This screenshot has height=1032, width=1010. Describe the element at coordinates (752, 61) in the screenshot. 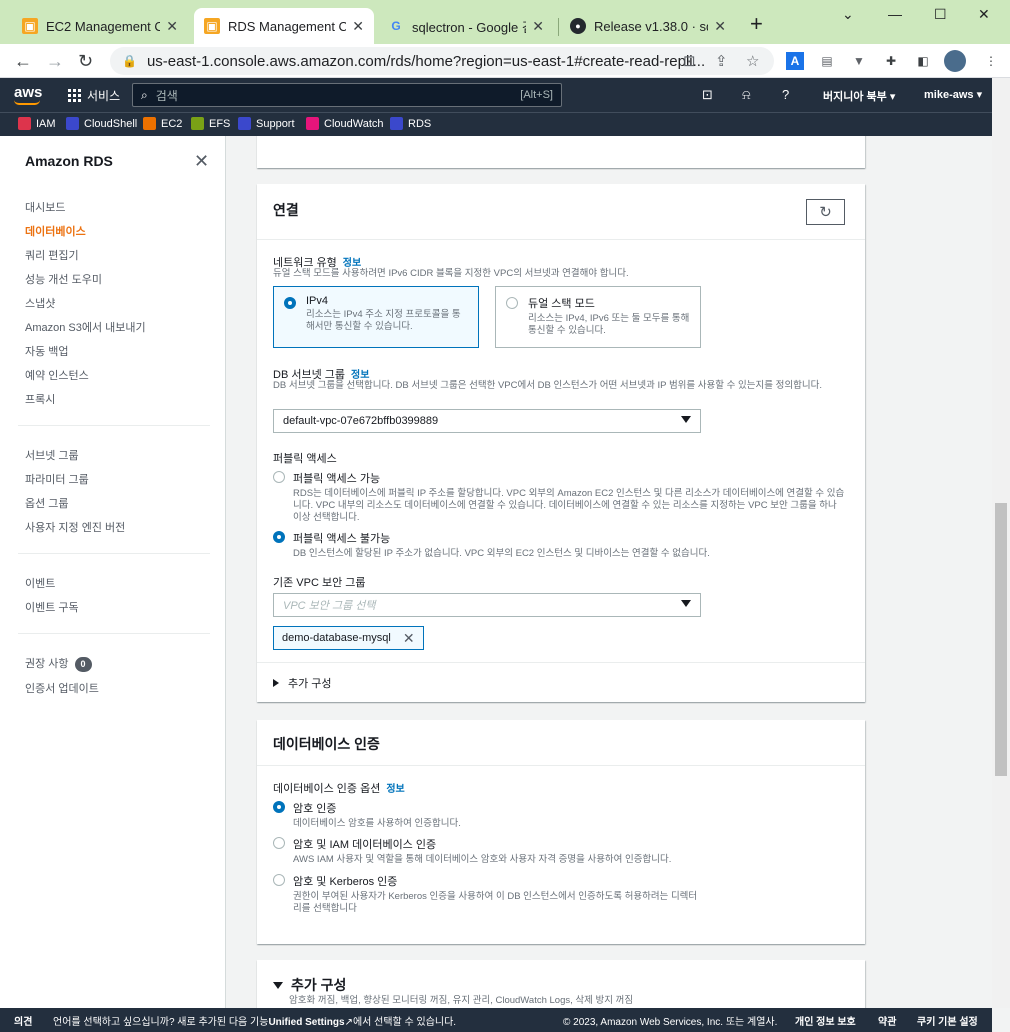

I see `bookmark-star-icon: ☆` at that location.